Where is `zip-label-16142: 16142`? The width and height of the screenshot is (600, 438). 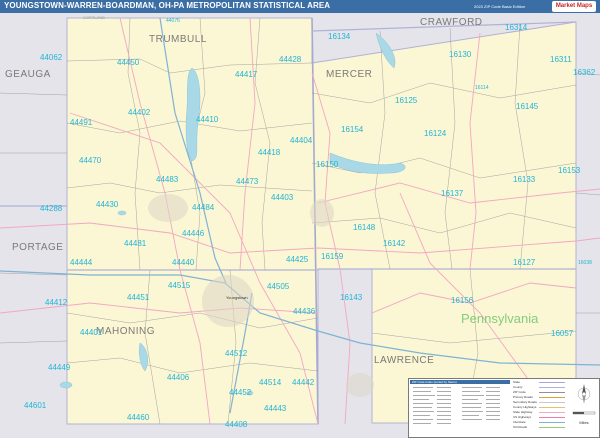
zip-label-16142: 16142 is located at coordinates (394, 243).